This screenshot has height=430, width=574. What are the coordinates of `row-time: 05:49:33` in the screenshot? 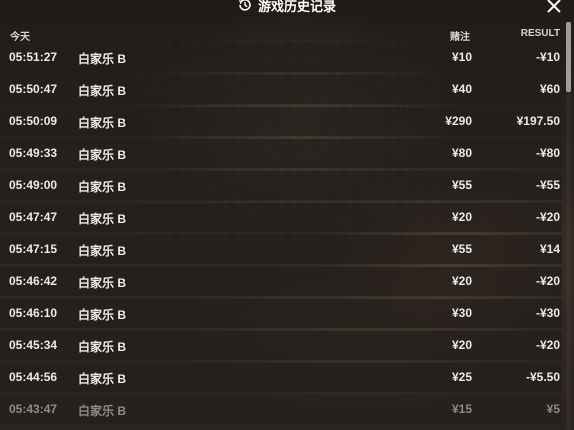 It's located at (33, 153).